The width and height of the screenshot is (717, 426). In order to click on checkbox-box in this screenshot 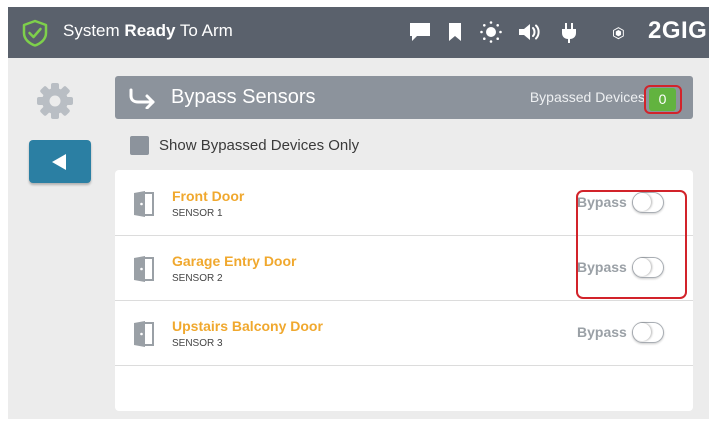, I will do `click(139, 145)`.